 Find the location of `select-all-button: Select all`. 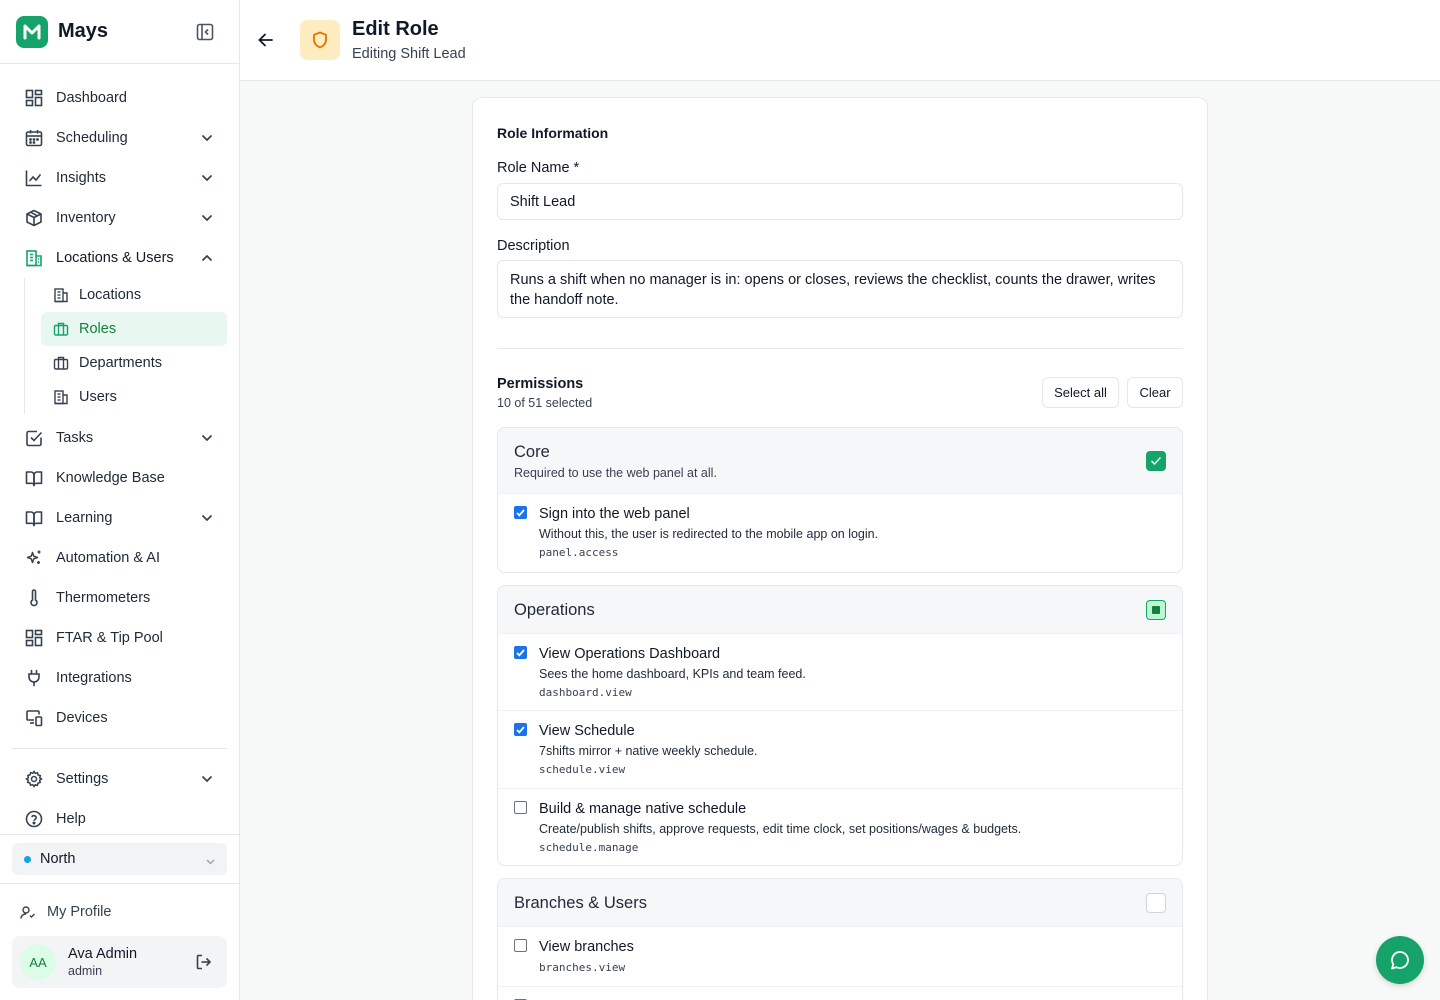

select-all-button: Select all is located at coordinates (1080, 392).